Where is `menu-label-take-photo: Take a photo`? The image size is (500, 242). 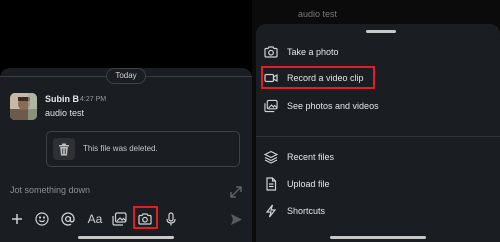 menu-label-take-photo: Take a photo is located at coordinates (313, 52).